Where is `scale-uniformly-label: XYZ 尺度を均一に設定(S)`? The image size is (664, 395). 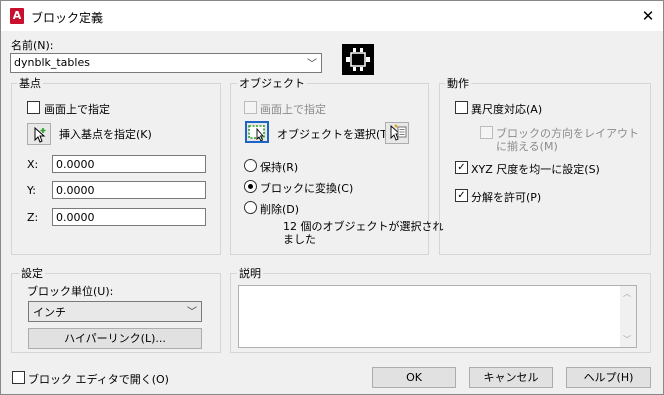 scale-uniformly-label: XYZ 尺度を均一に設定(S) is located at coordinates (535, 169).